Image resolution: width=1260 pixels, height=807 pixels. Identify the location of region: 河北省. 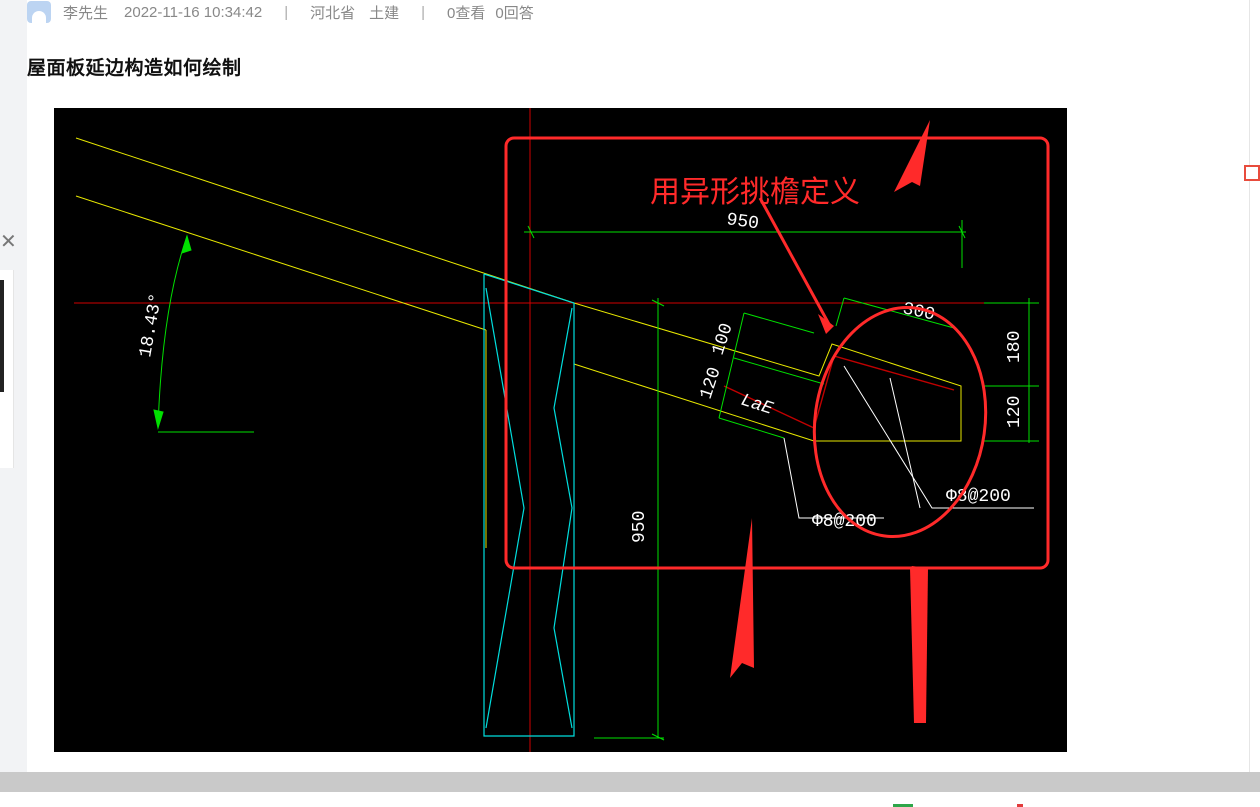
(333, 13).